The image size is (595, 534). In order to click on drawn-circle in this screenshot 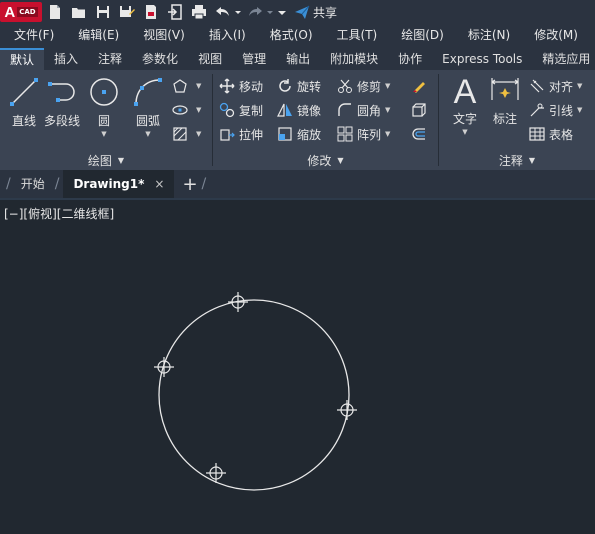, I will do `click(254, 395)`.